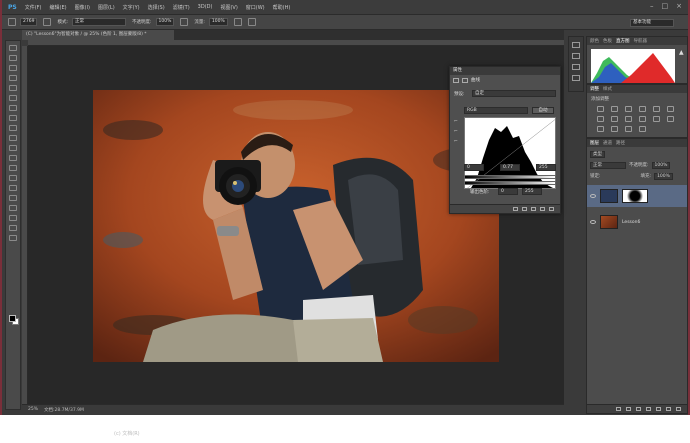 This screenshot has height=443, width=690. Describe the element at coordinates (64, 410) in the screenshot. I see `document-size: 文档:28.7M/37.9M` at that location.